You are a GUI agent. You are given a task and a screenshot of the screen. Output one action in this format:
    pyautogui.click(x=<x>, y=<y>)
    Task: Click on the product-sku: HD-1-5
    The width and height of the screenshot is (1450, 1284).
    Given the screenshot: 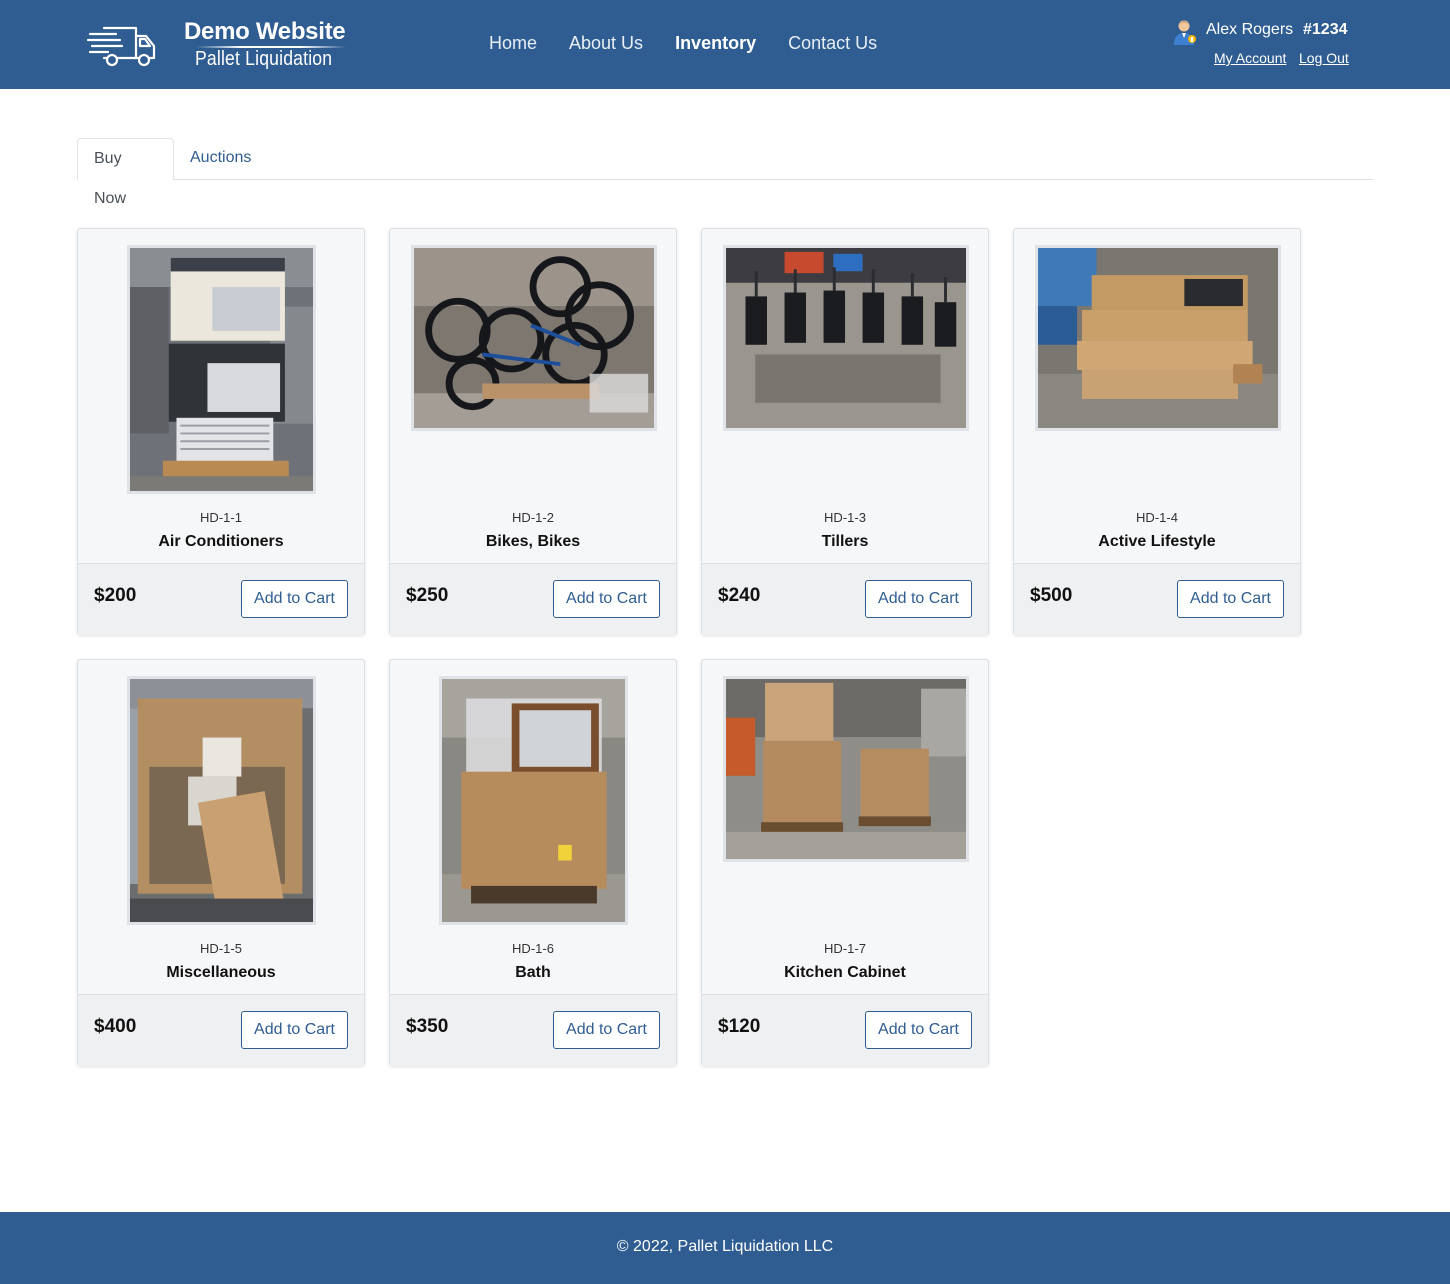 What is the action you would take?
    pyautogui.click(x=221, y=948)
    